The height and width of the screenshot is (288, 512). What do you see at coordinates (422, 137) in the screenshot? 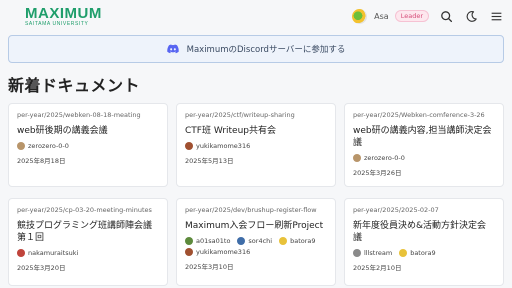
I see `card-title: web研の講義内容,担当講師決定会議` at bounding box center [422, 137].